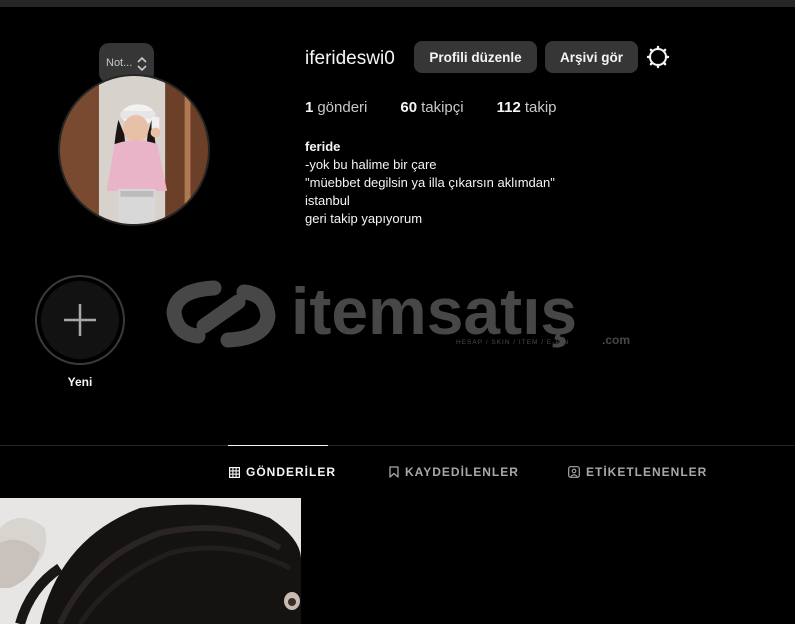 The height and width of the screenshot is (624, 795). I want to click on bookmark-icon, so click(394, 472).